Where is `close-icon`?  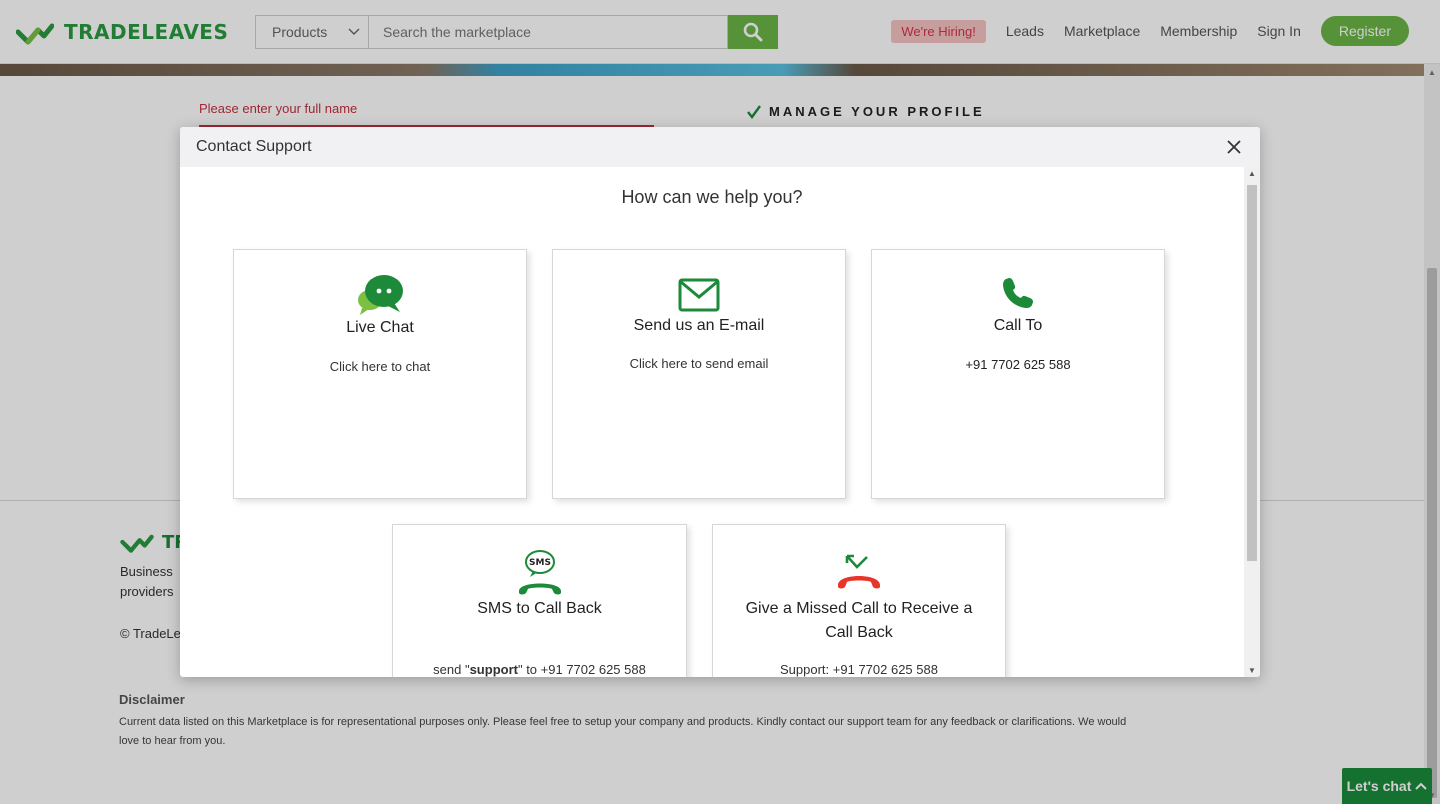
close-icon is located at coordinates (1234, 147).